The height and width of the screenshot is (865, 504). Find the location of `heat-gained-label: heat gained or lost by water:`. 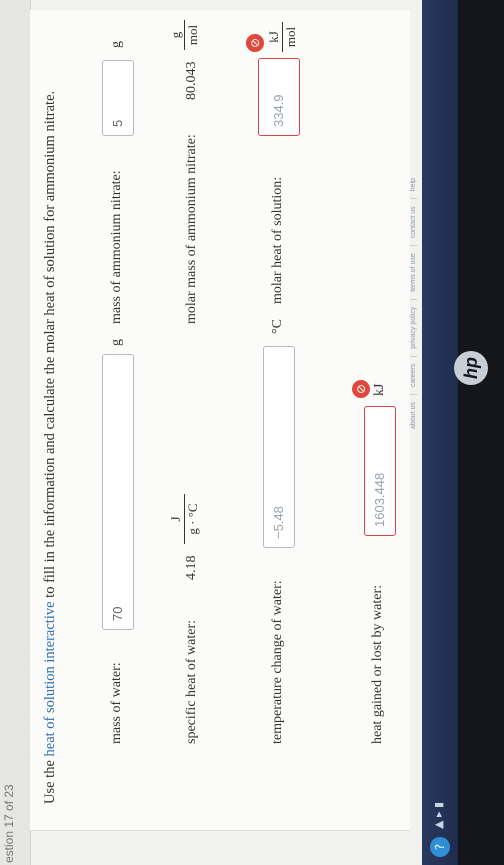

heat-gained-label: heat gained or lost by water: is located at coordinates (377, 664).